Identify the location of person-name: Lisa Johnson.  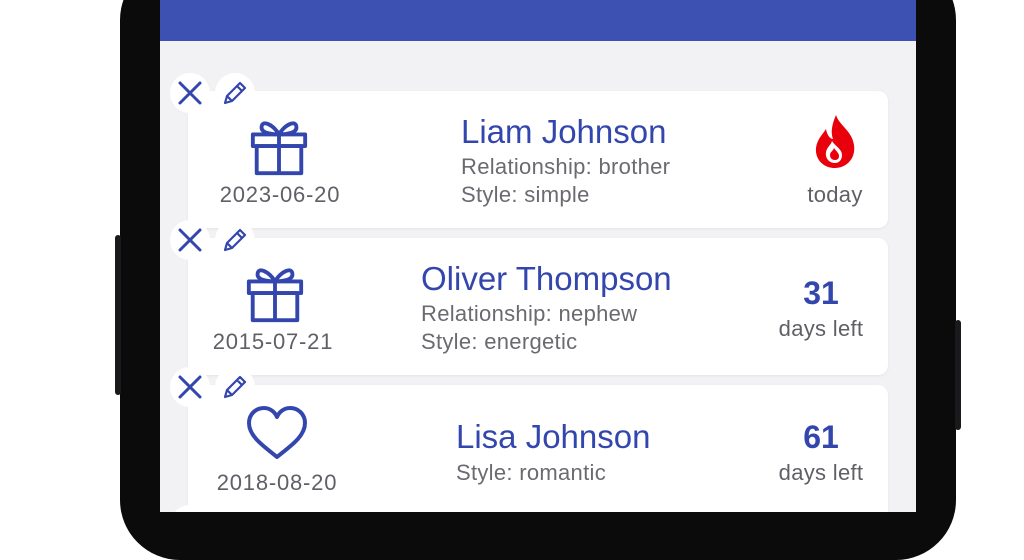
(553, 436).